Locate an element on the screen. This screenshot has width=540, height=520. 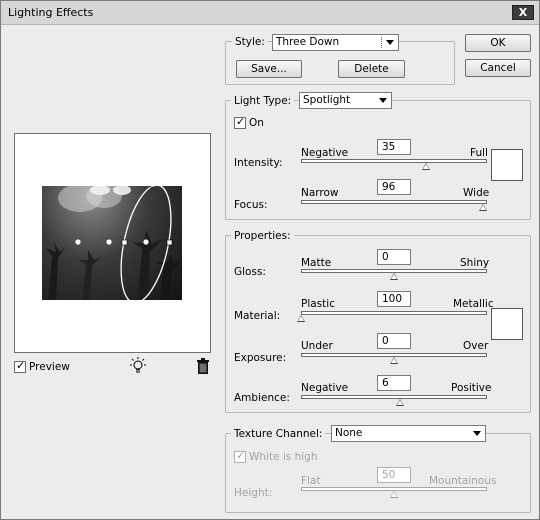
light-type-dropdown: Spotlight is located at coordinates (345, 100).